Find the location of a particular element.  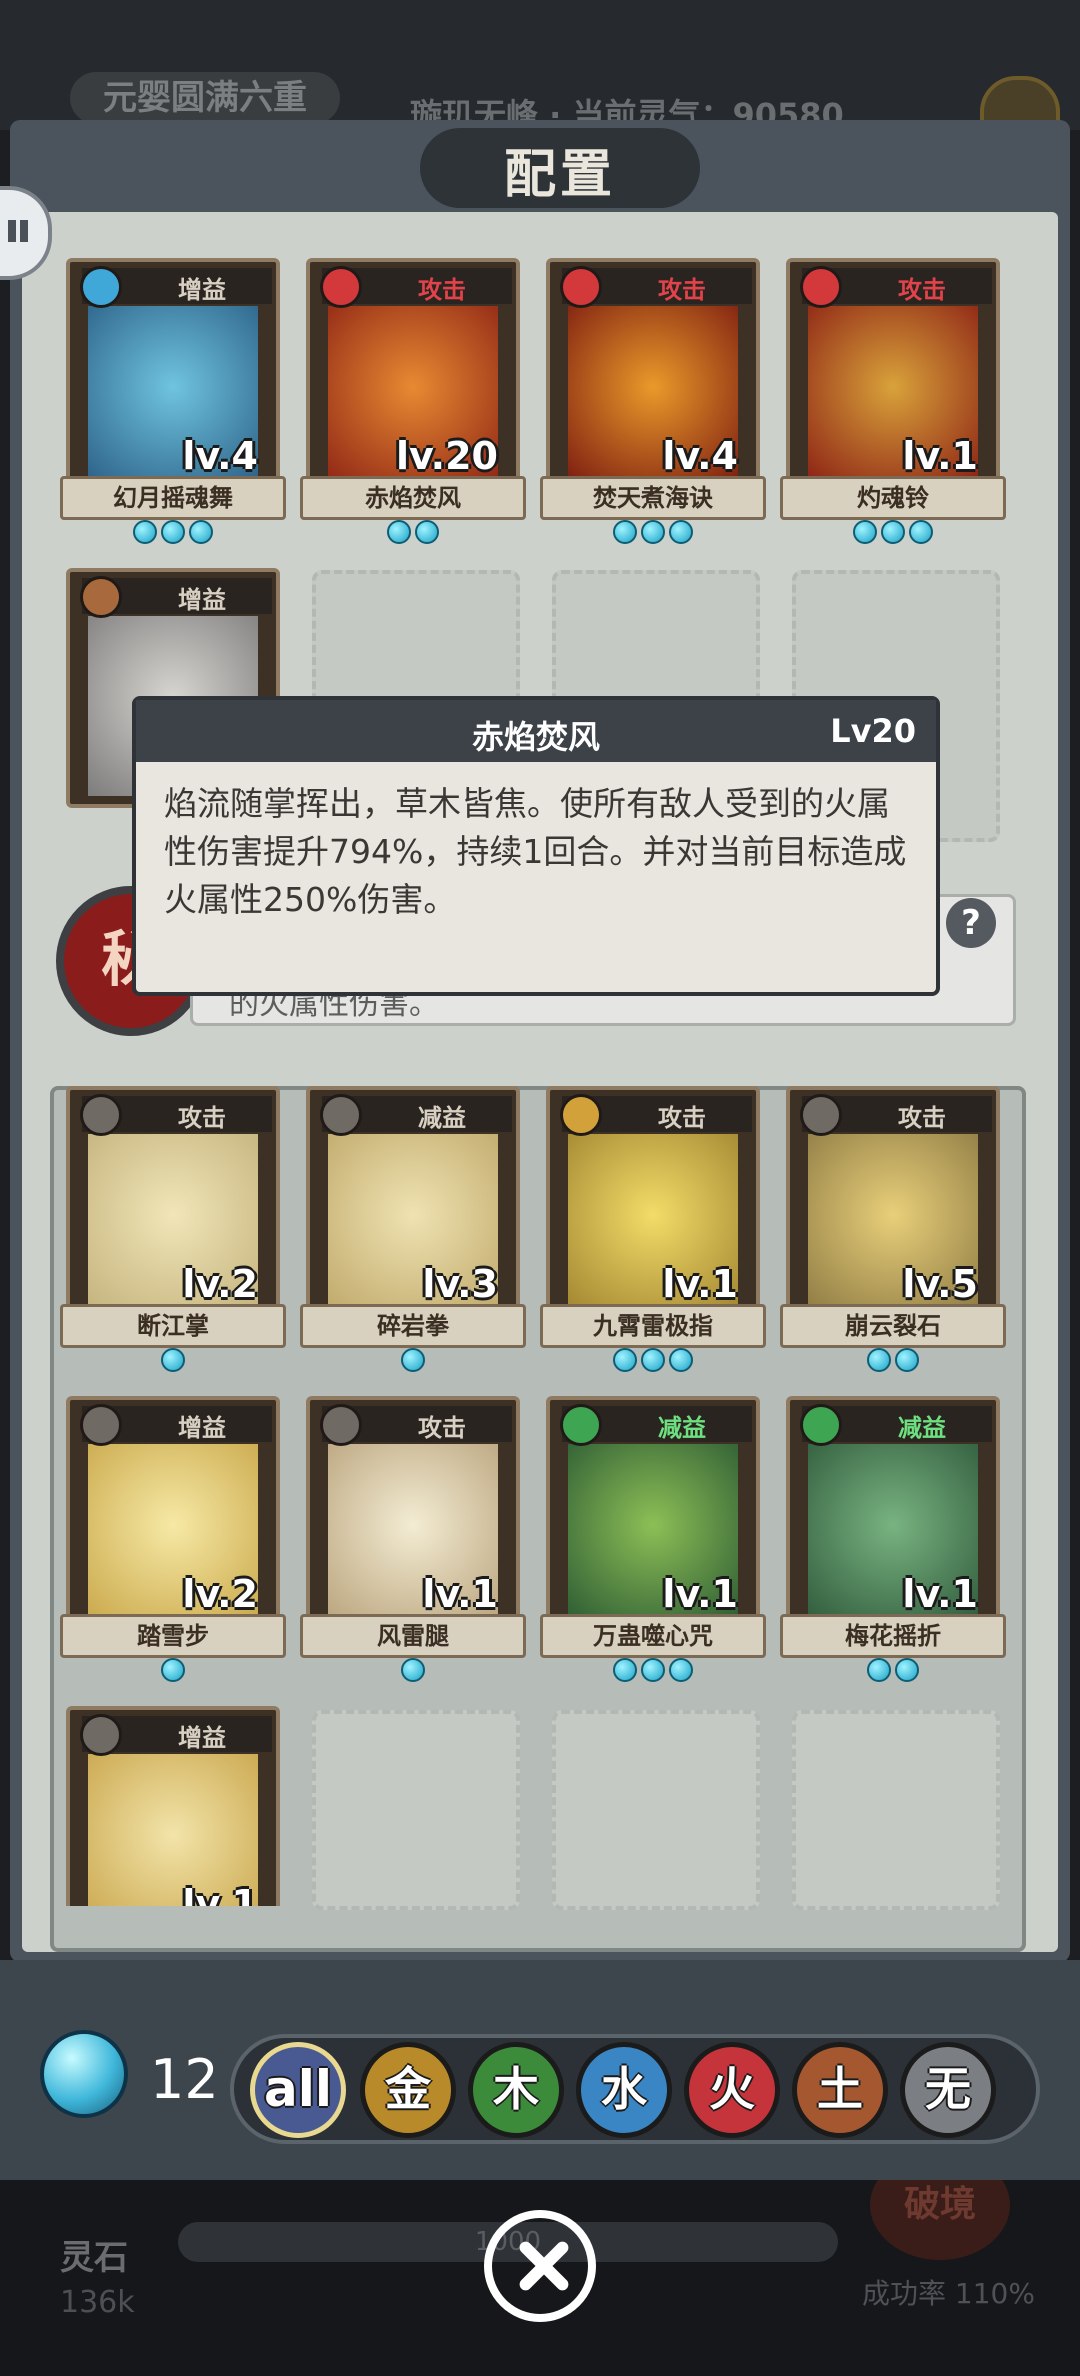

skill-card: 攻击 lv.2 断江掌 is located at coordinates (173, 1229).